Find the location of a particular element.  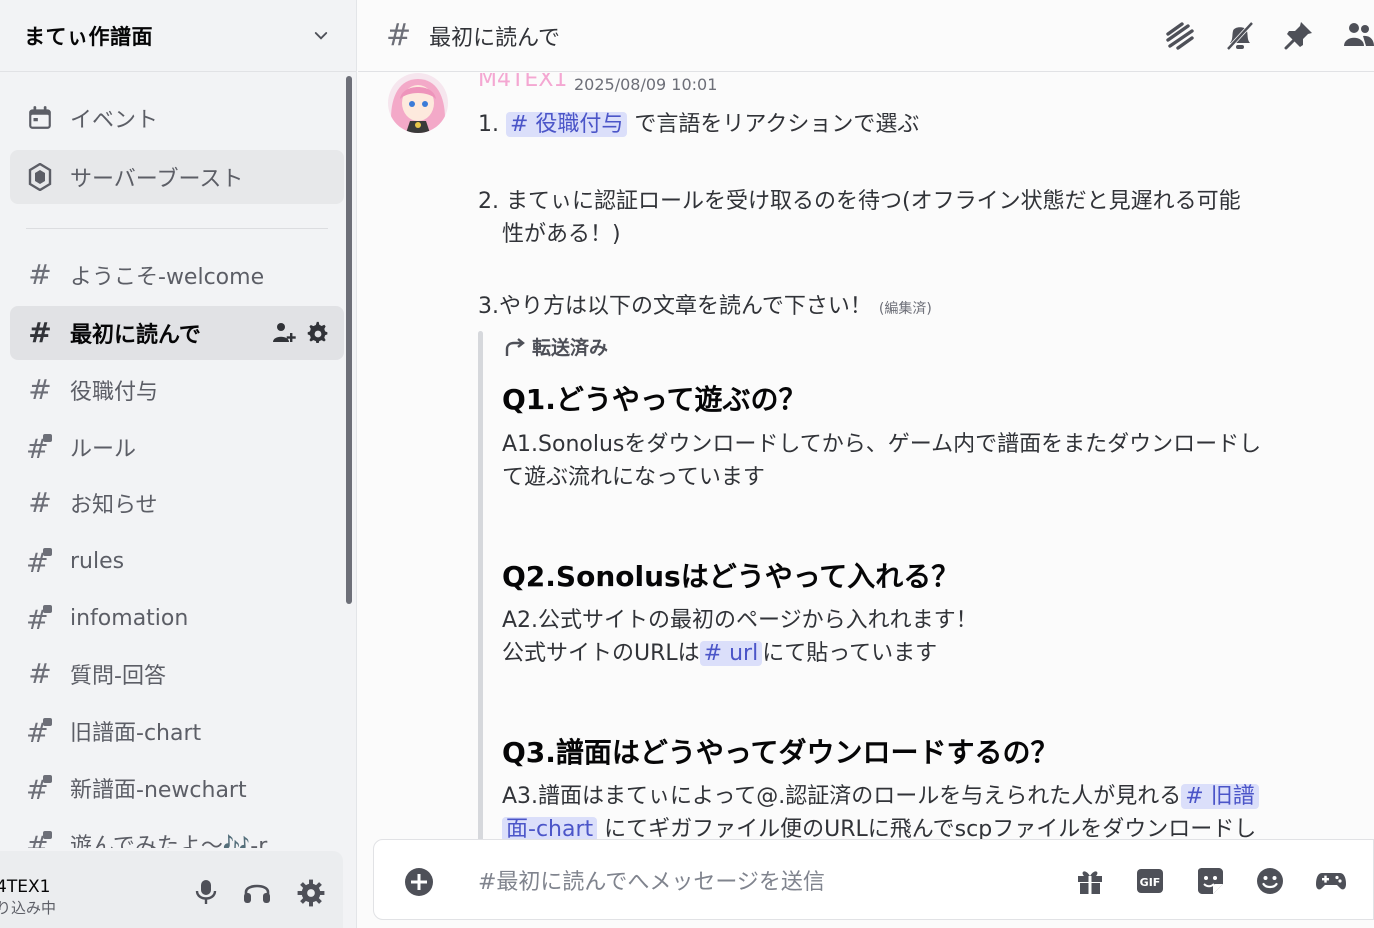

question-1: Q1.どうやって遊ぶの？ is located at coordinates (654, 399).